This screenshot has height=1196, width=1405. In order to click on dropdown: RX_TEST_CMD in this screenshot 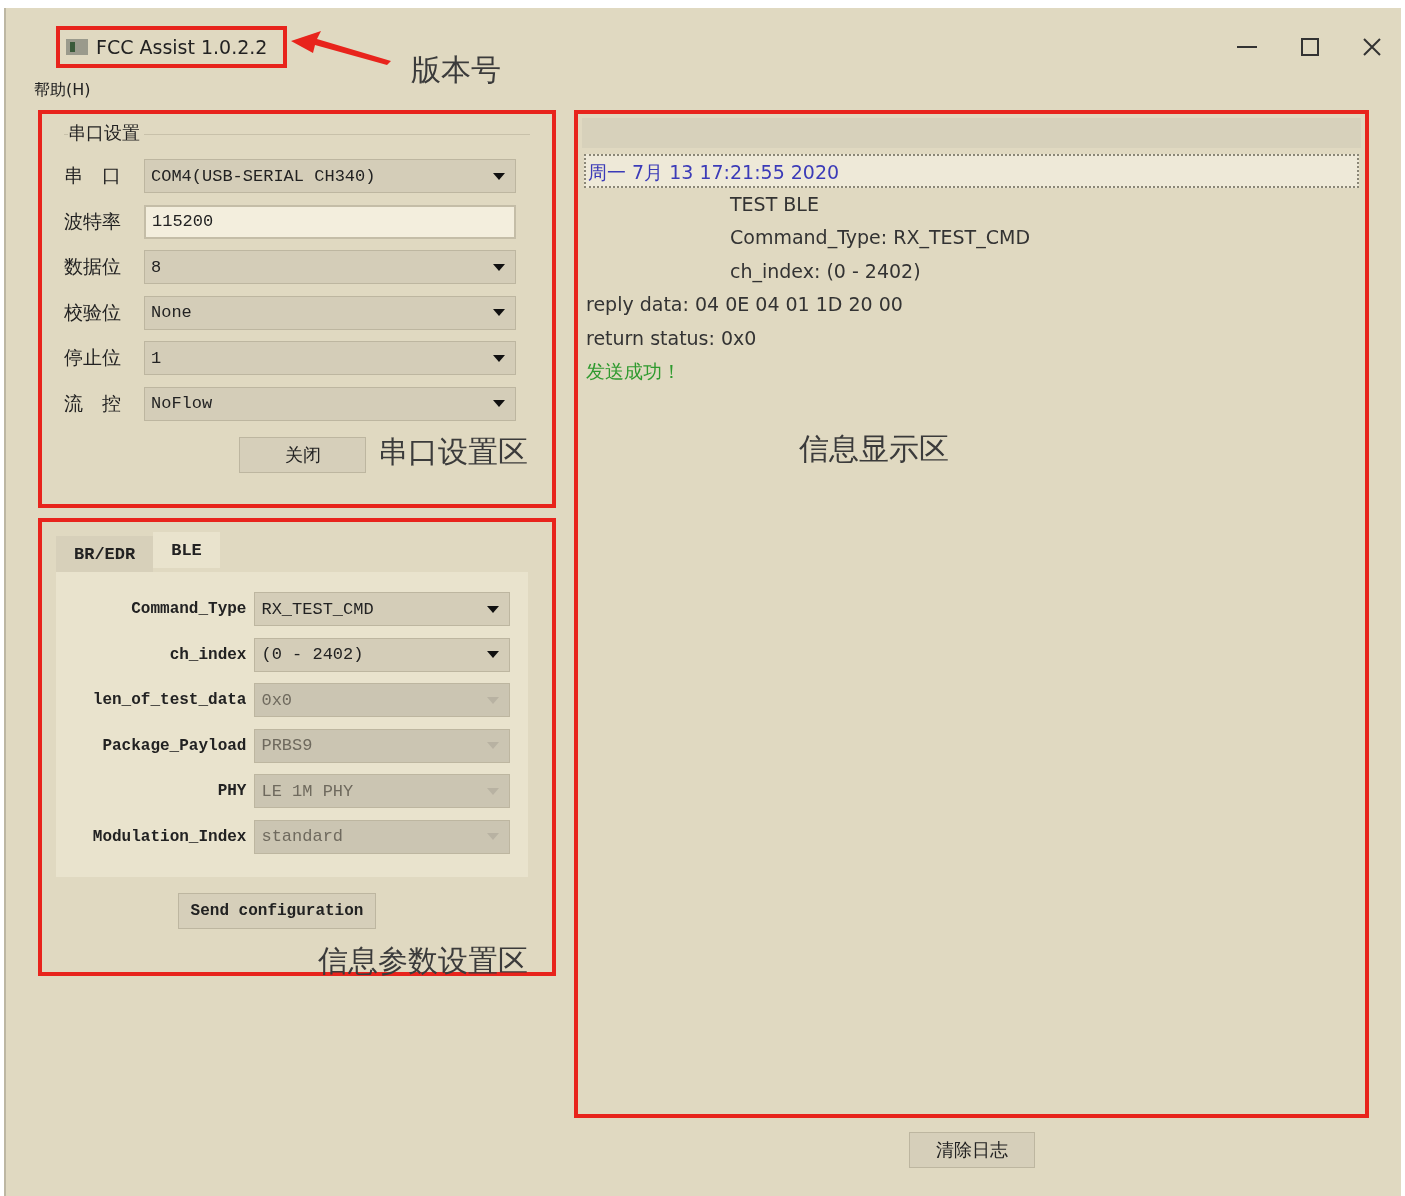, I will do `click(382, 609)`.